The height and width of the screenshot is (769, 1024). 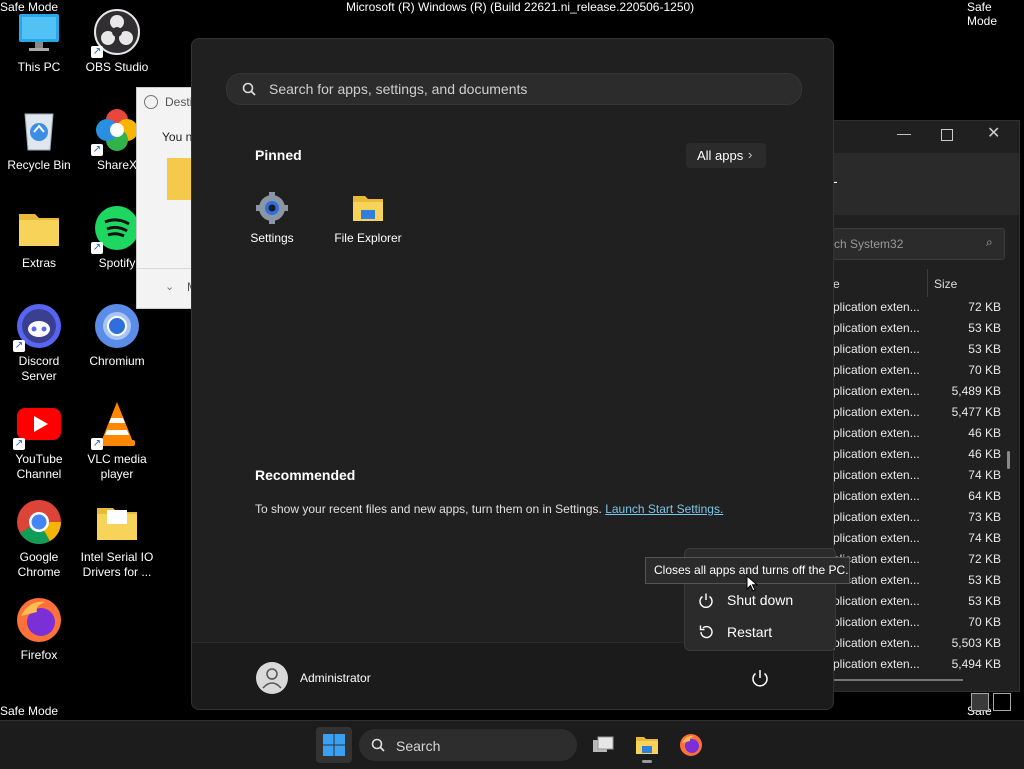 What do you see at coordinates (368, 218) in the screenshot?
I see `pinned-app-file-explorer: File Explorer` at bounding box center [368, 218].